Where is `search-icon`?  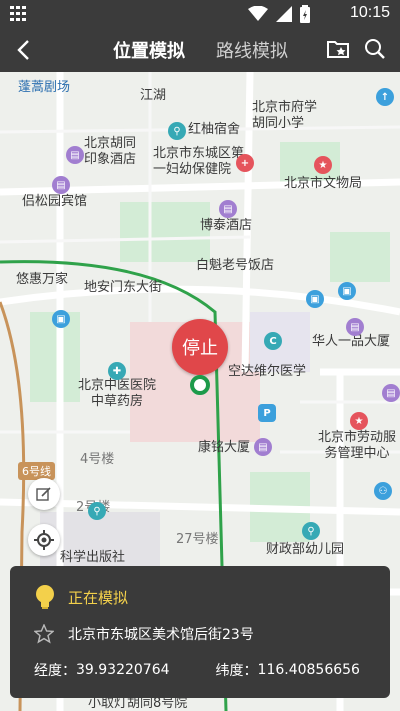
search-icon is located at coordinates (375, 49).